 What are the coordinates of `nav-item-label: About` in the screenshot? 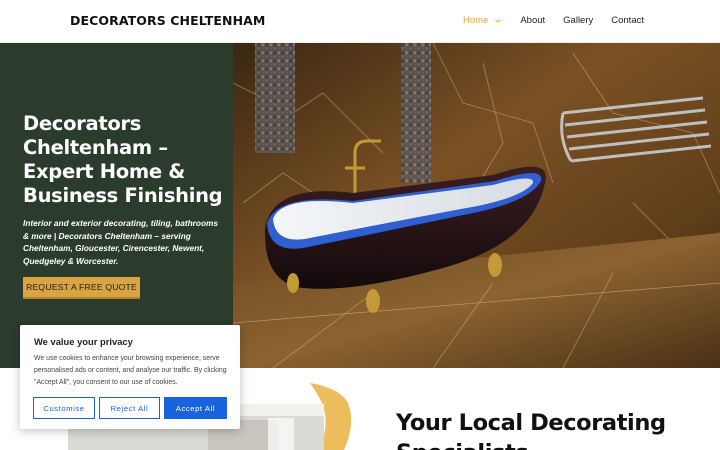 It's located at (533, 20).